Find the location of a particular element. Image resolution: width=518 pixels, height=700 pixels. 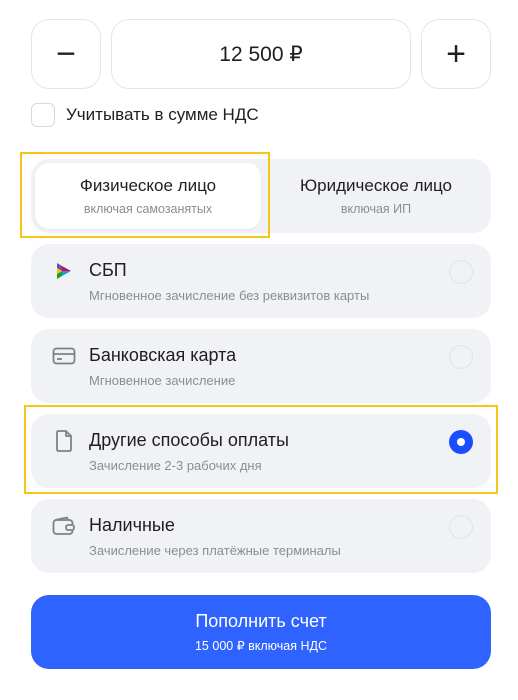

payment-option-subtitle: Зачисление 2-3 рабочих дня is located at coordinates (175, 465).